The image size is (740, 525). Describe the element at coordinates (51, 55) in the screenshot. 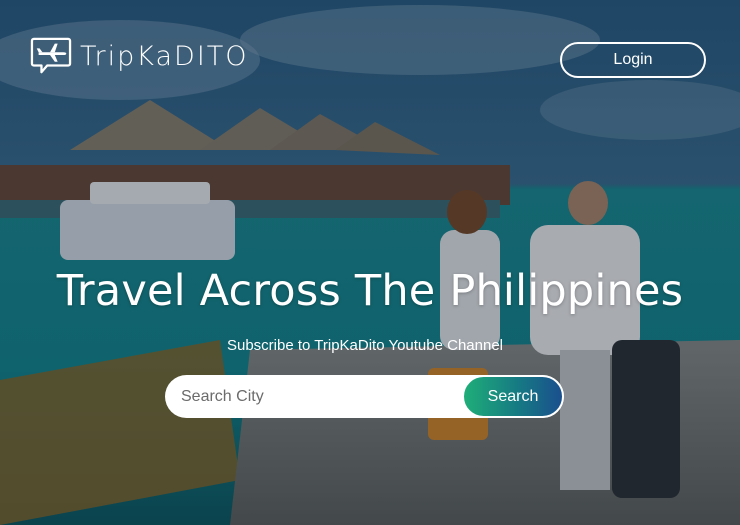

I see `airplane-chat-icon` at that location.